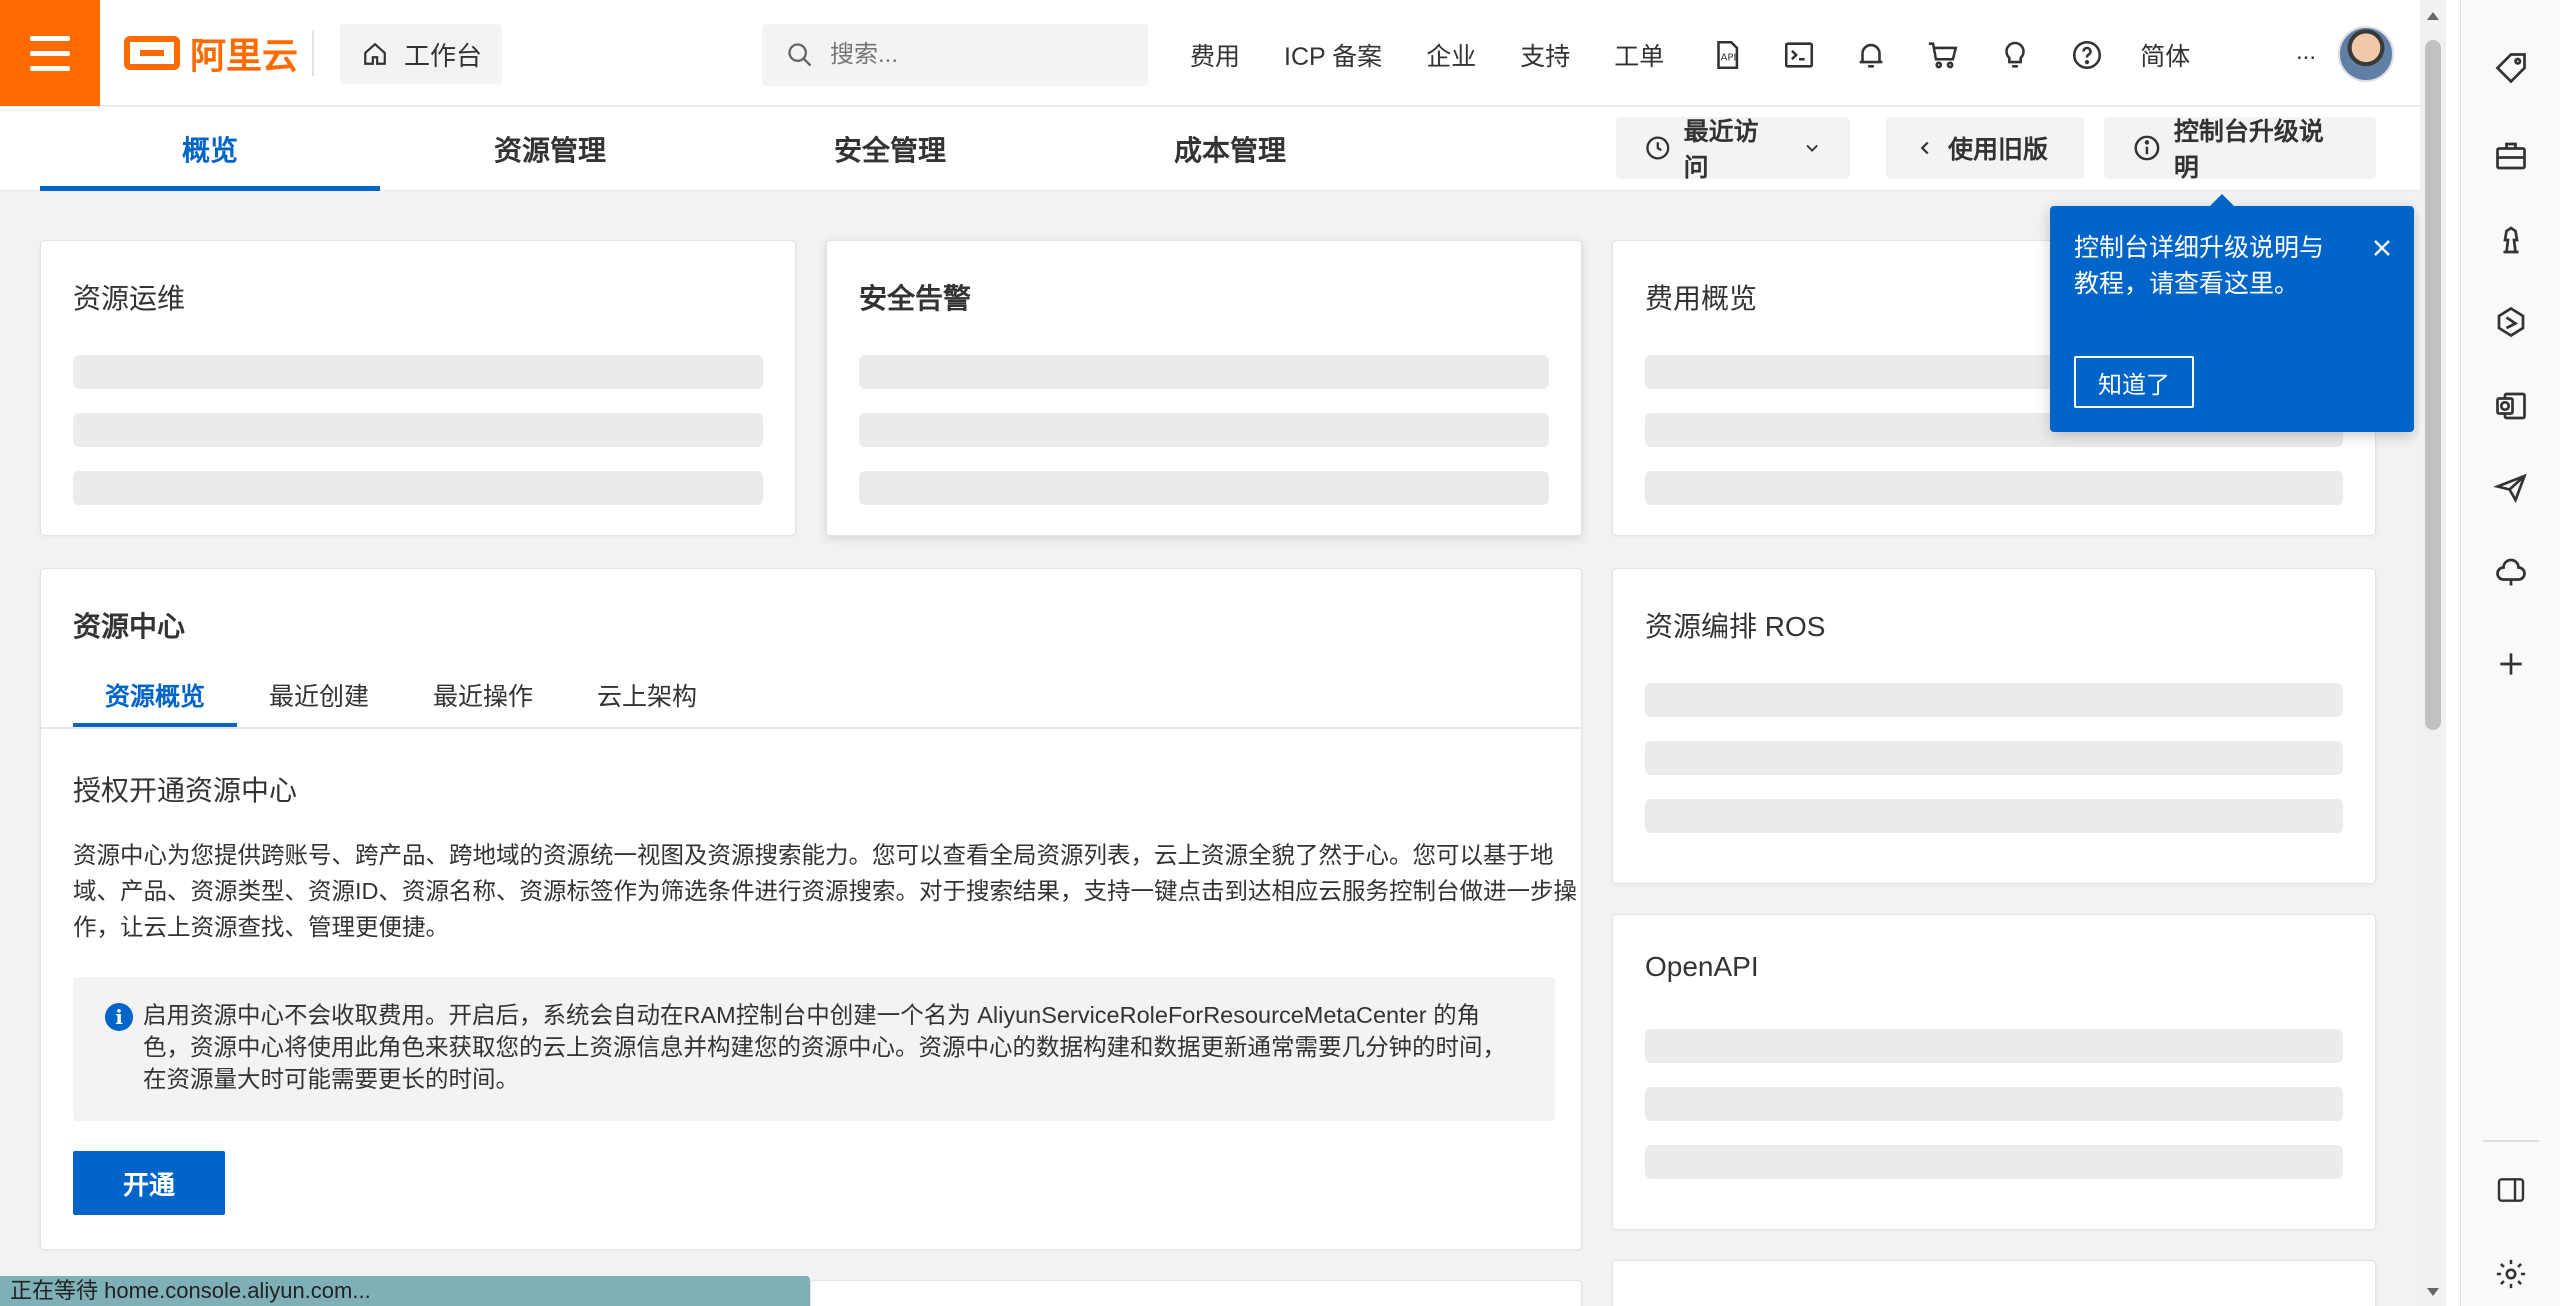 Image resolution: width=2560 pixels, height=1306 pixels. Describe the element at coordinates (152, 53) in the screenshot. I see `logo-mark-icon` at that location.